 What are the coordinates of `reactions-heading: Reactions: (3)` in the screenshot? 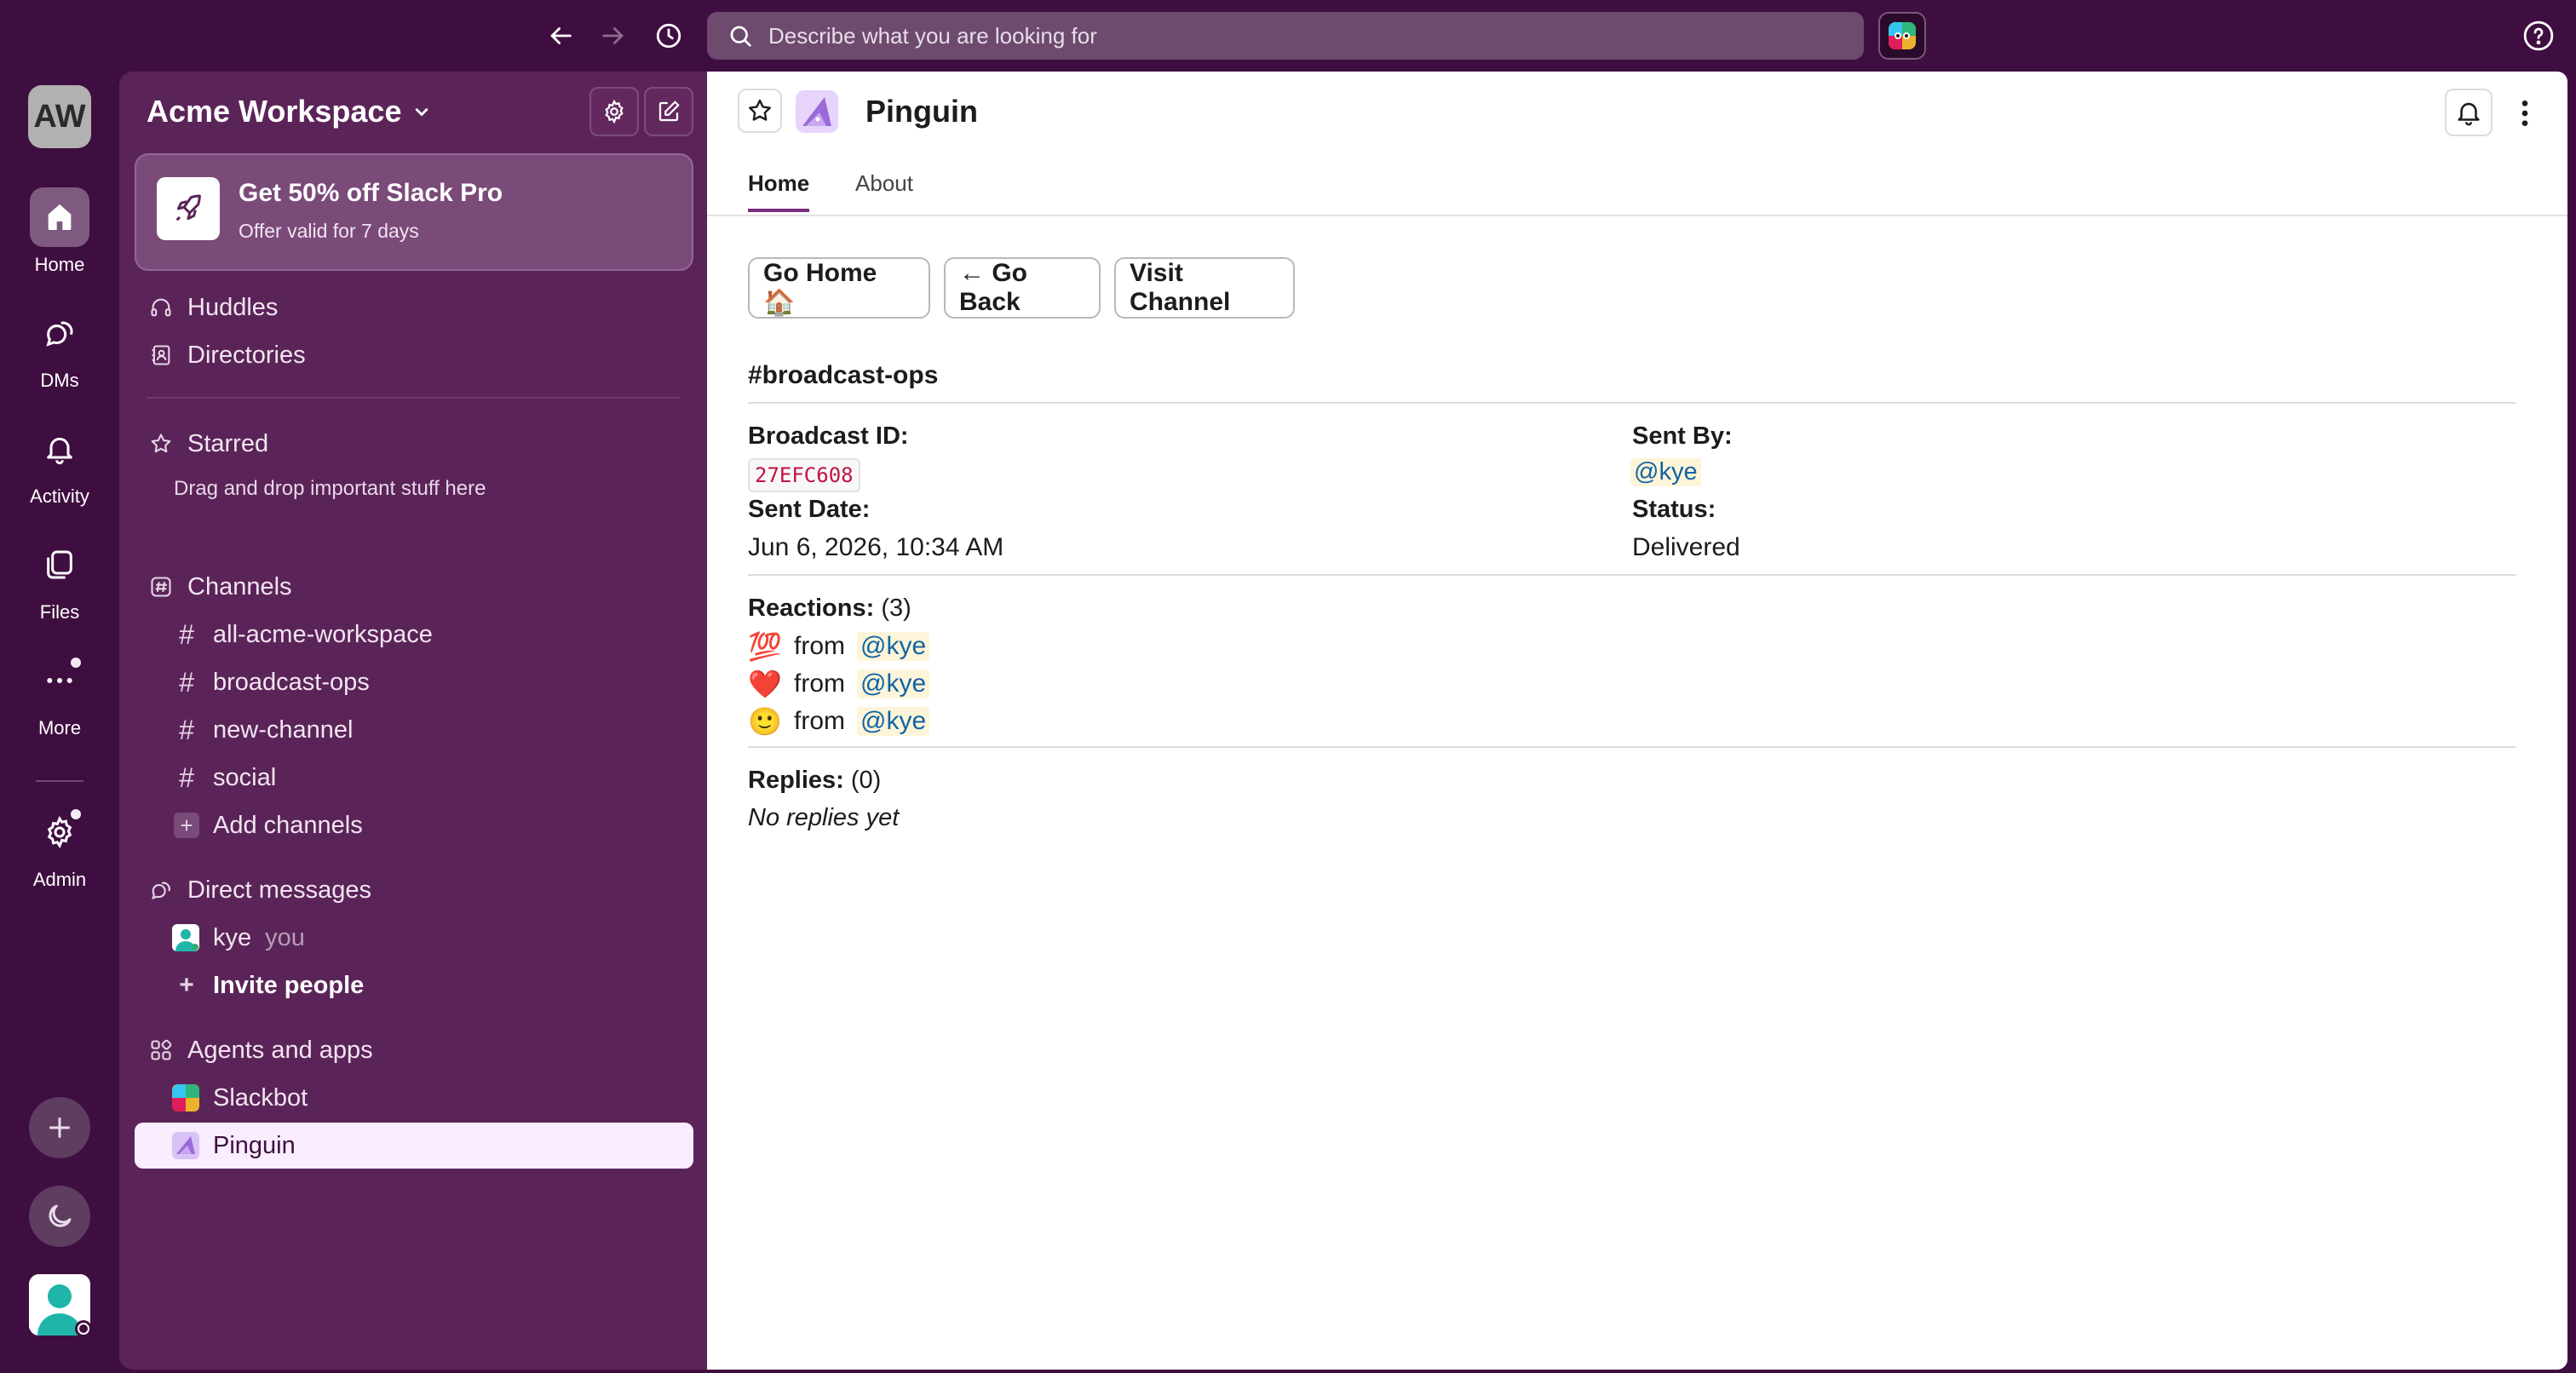 It's located at (830, 609).